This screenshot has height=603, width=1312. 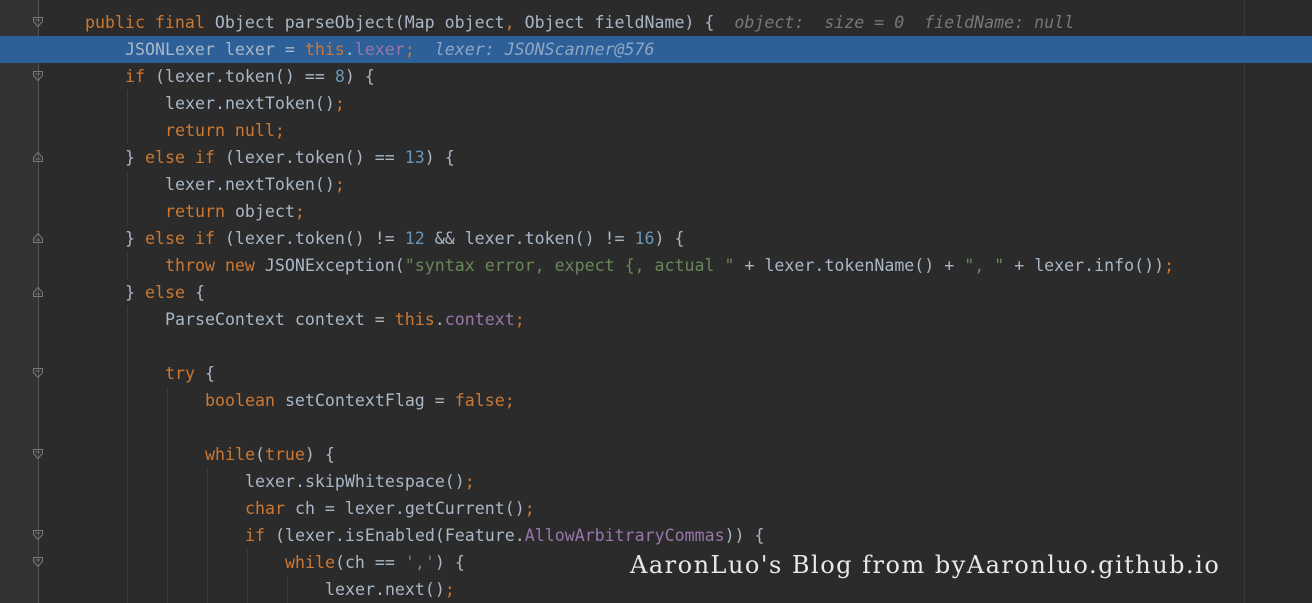 I want to click on code-line: ParseContext context = this.context;, so click(x=656, y=319).